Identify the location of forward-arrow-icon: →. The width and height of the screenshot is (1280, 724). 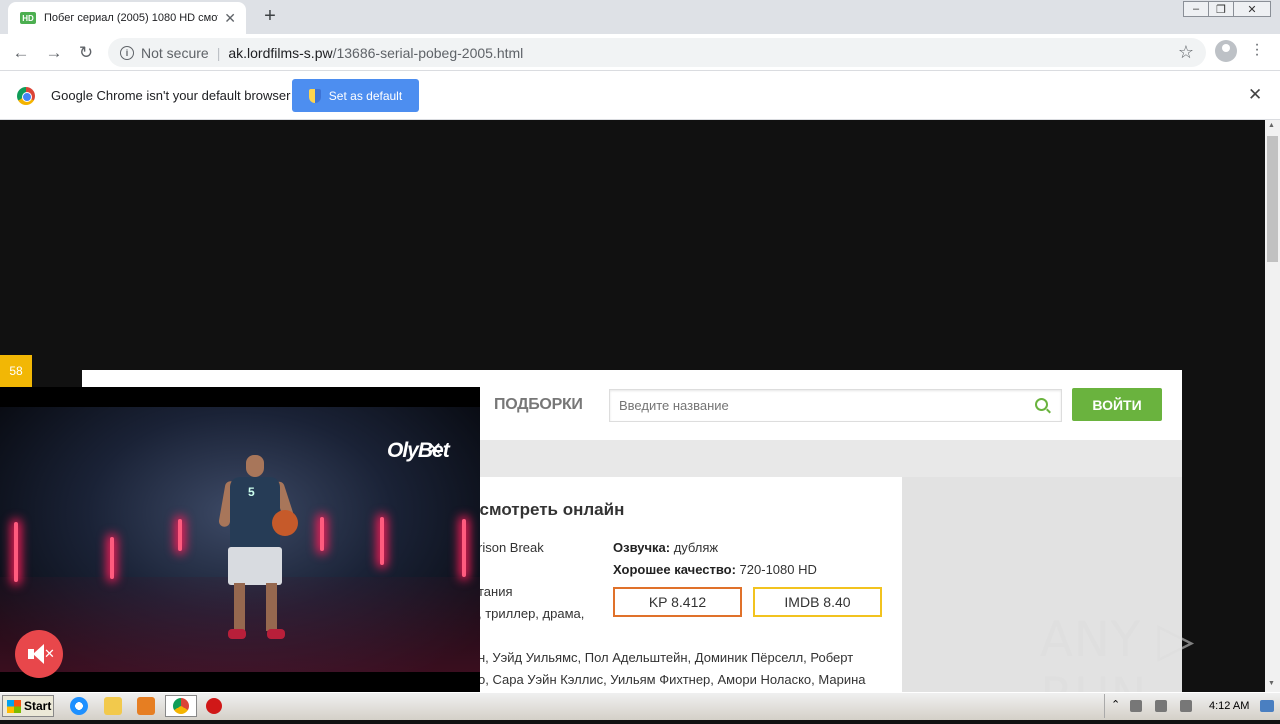
(54, 53).